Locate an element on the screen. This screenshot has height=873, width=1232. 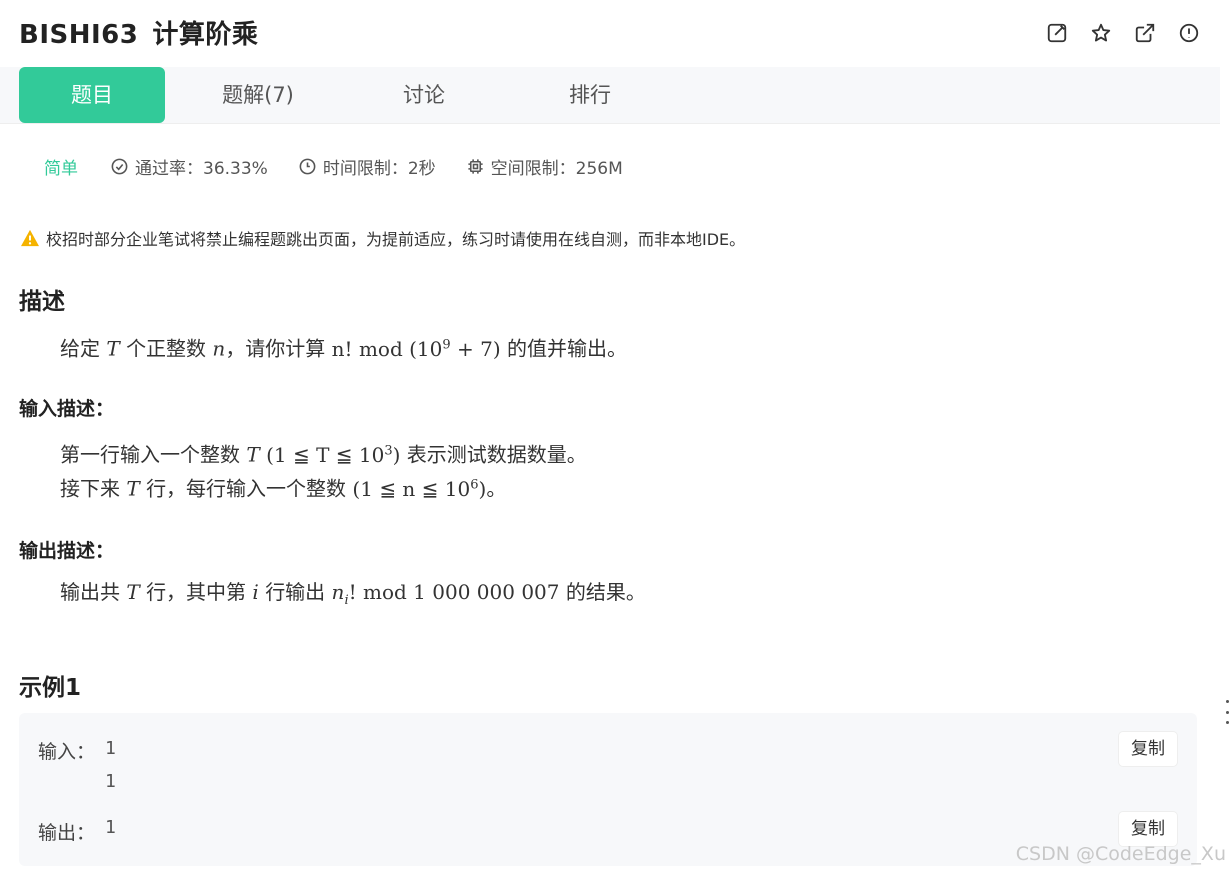
example-output-value: 1 is located at coordinates (110, 827).